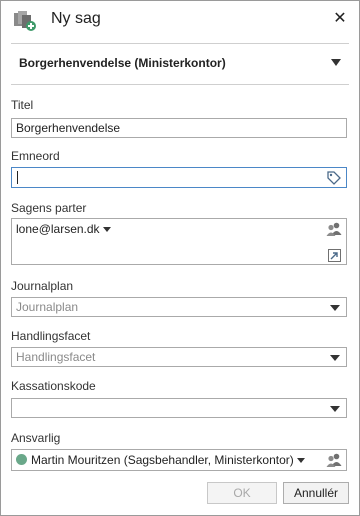 Image resolution: width=360 pixels, height=516 pixels. I want to click on handlingsfacet-dropdown: Handlingsfacet, so click(179, 357).